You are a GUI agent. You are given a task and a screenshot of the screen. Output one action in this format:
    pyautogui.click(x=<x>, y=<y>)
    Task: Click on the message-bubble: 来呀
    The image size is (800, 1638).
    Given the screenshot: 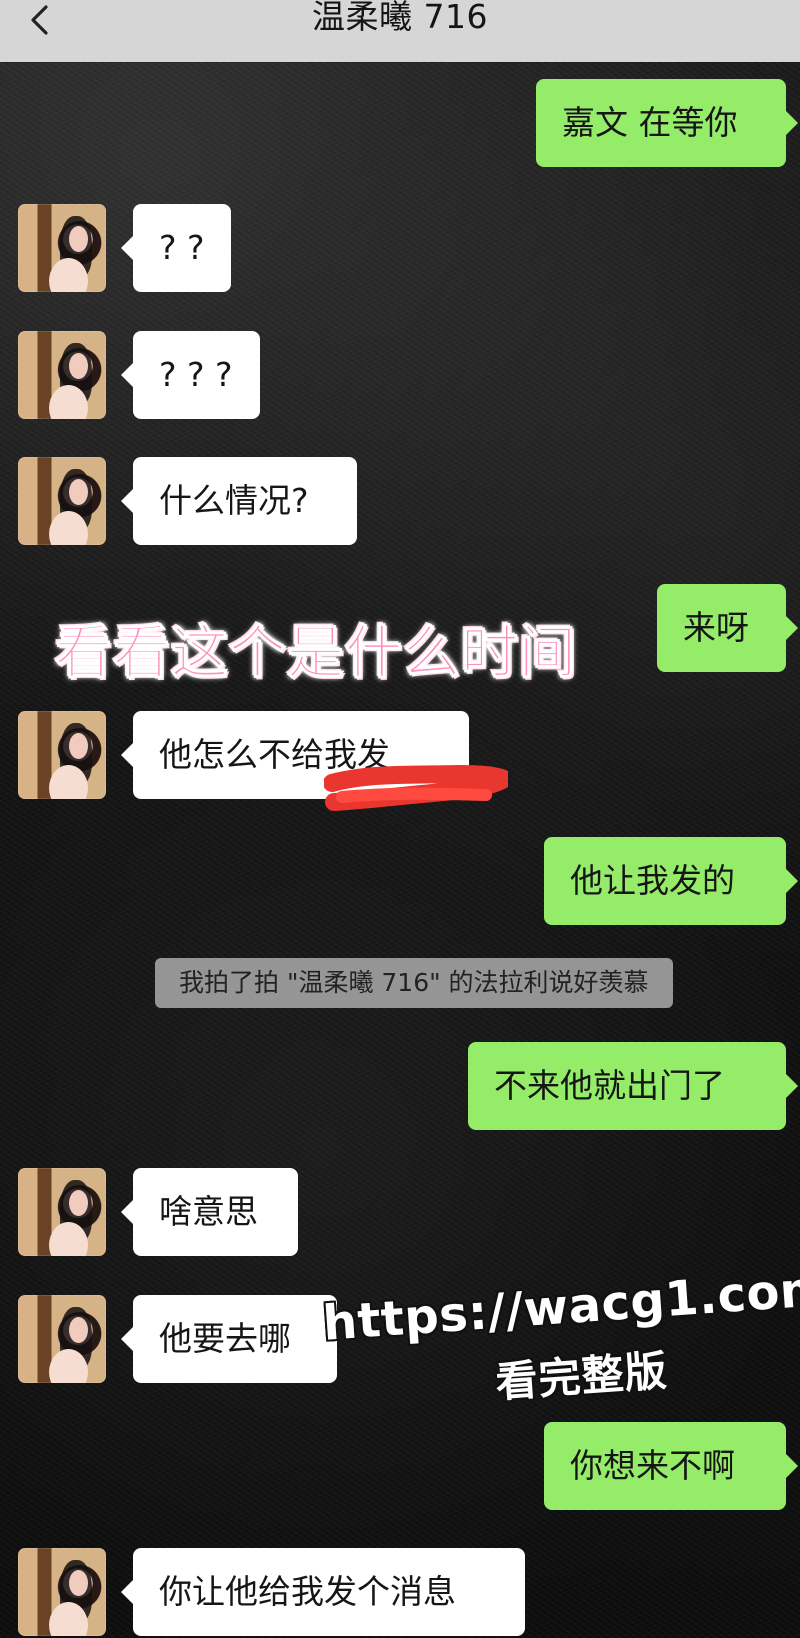 What is the action you would take?
    pyautogui.click(x=727, y=628)
    